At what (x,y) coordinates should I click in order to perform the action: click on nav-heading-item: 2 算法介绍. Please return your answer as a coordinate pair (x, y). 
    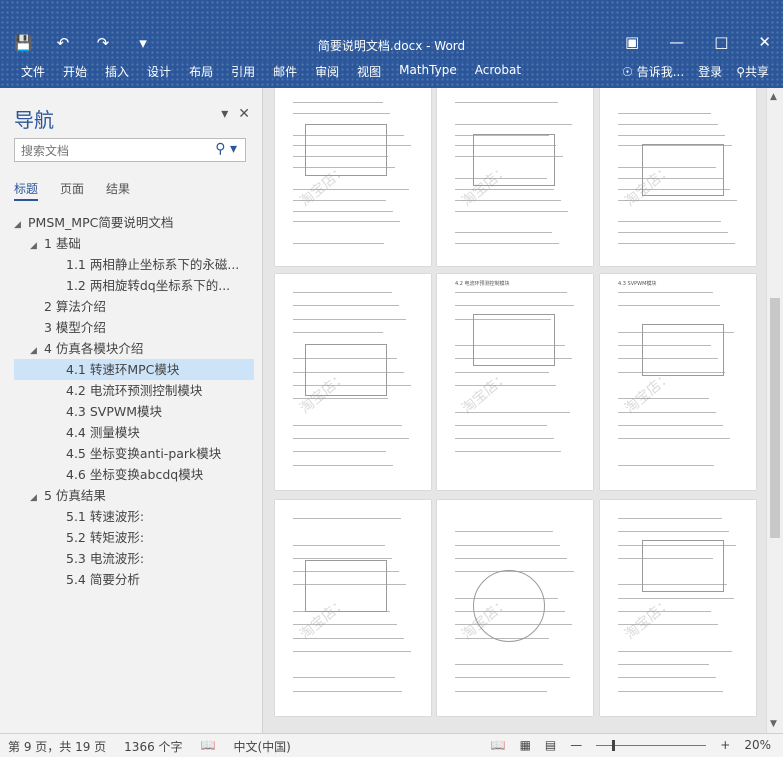
    Looking at the image, I should click on (134, 306).